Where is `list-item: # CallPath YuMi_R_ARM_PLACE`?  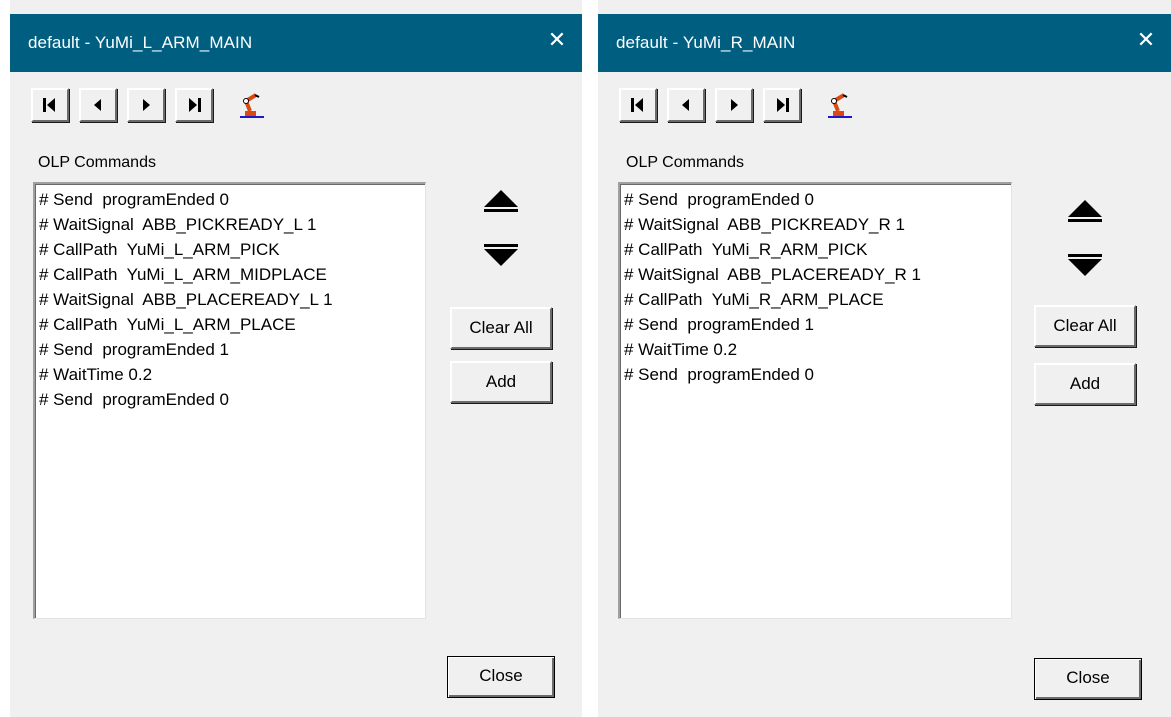 list-item: # CallPath YuMi_R_ARM_PLACE is located at coordinates (815, 299).